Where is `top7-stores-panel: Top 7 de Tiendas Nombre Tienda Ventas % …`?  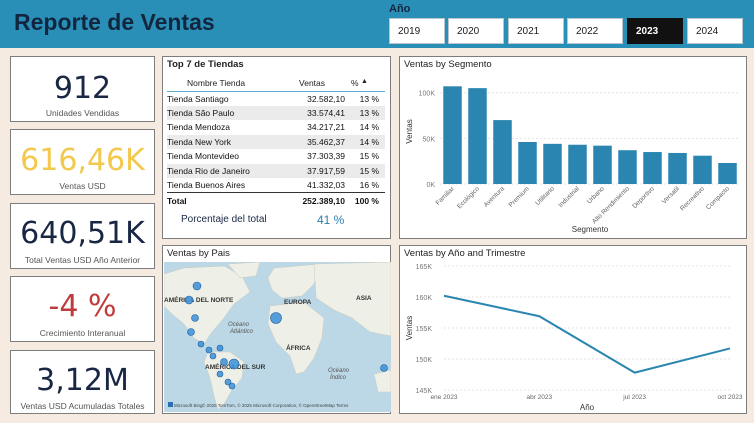
top7-stores-panel: Top 7 de Tiendas Nombre Tienda Ventas % … is located at coordinates (276, 147).